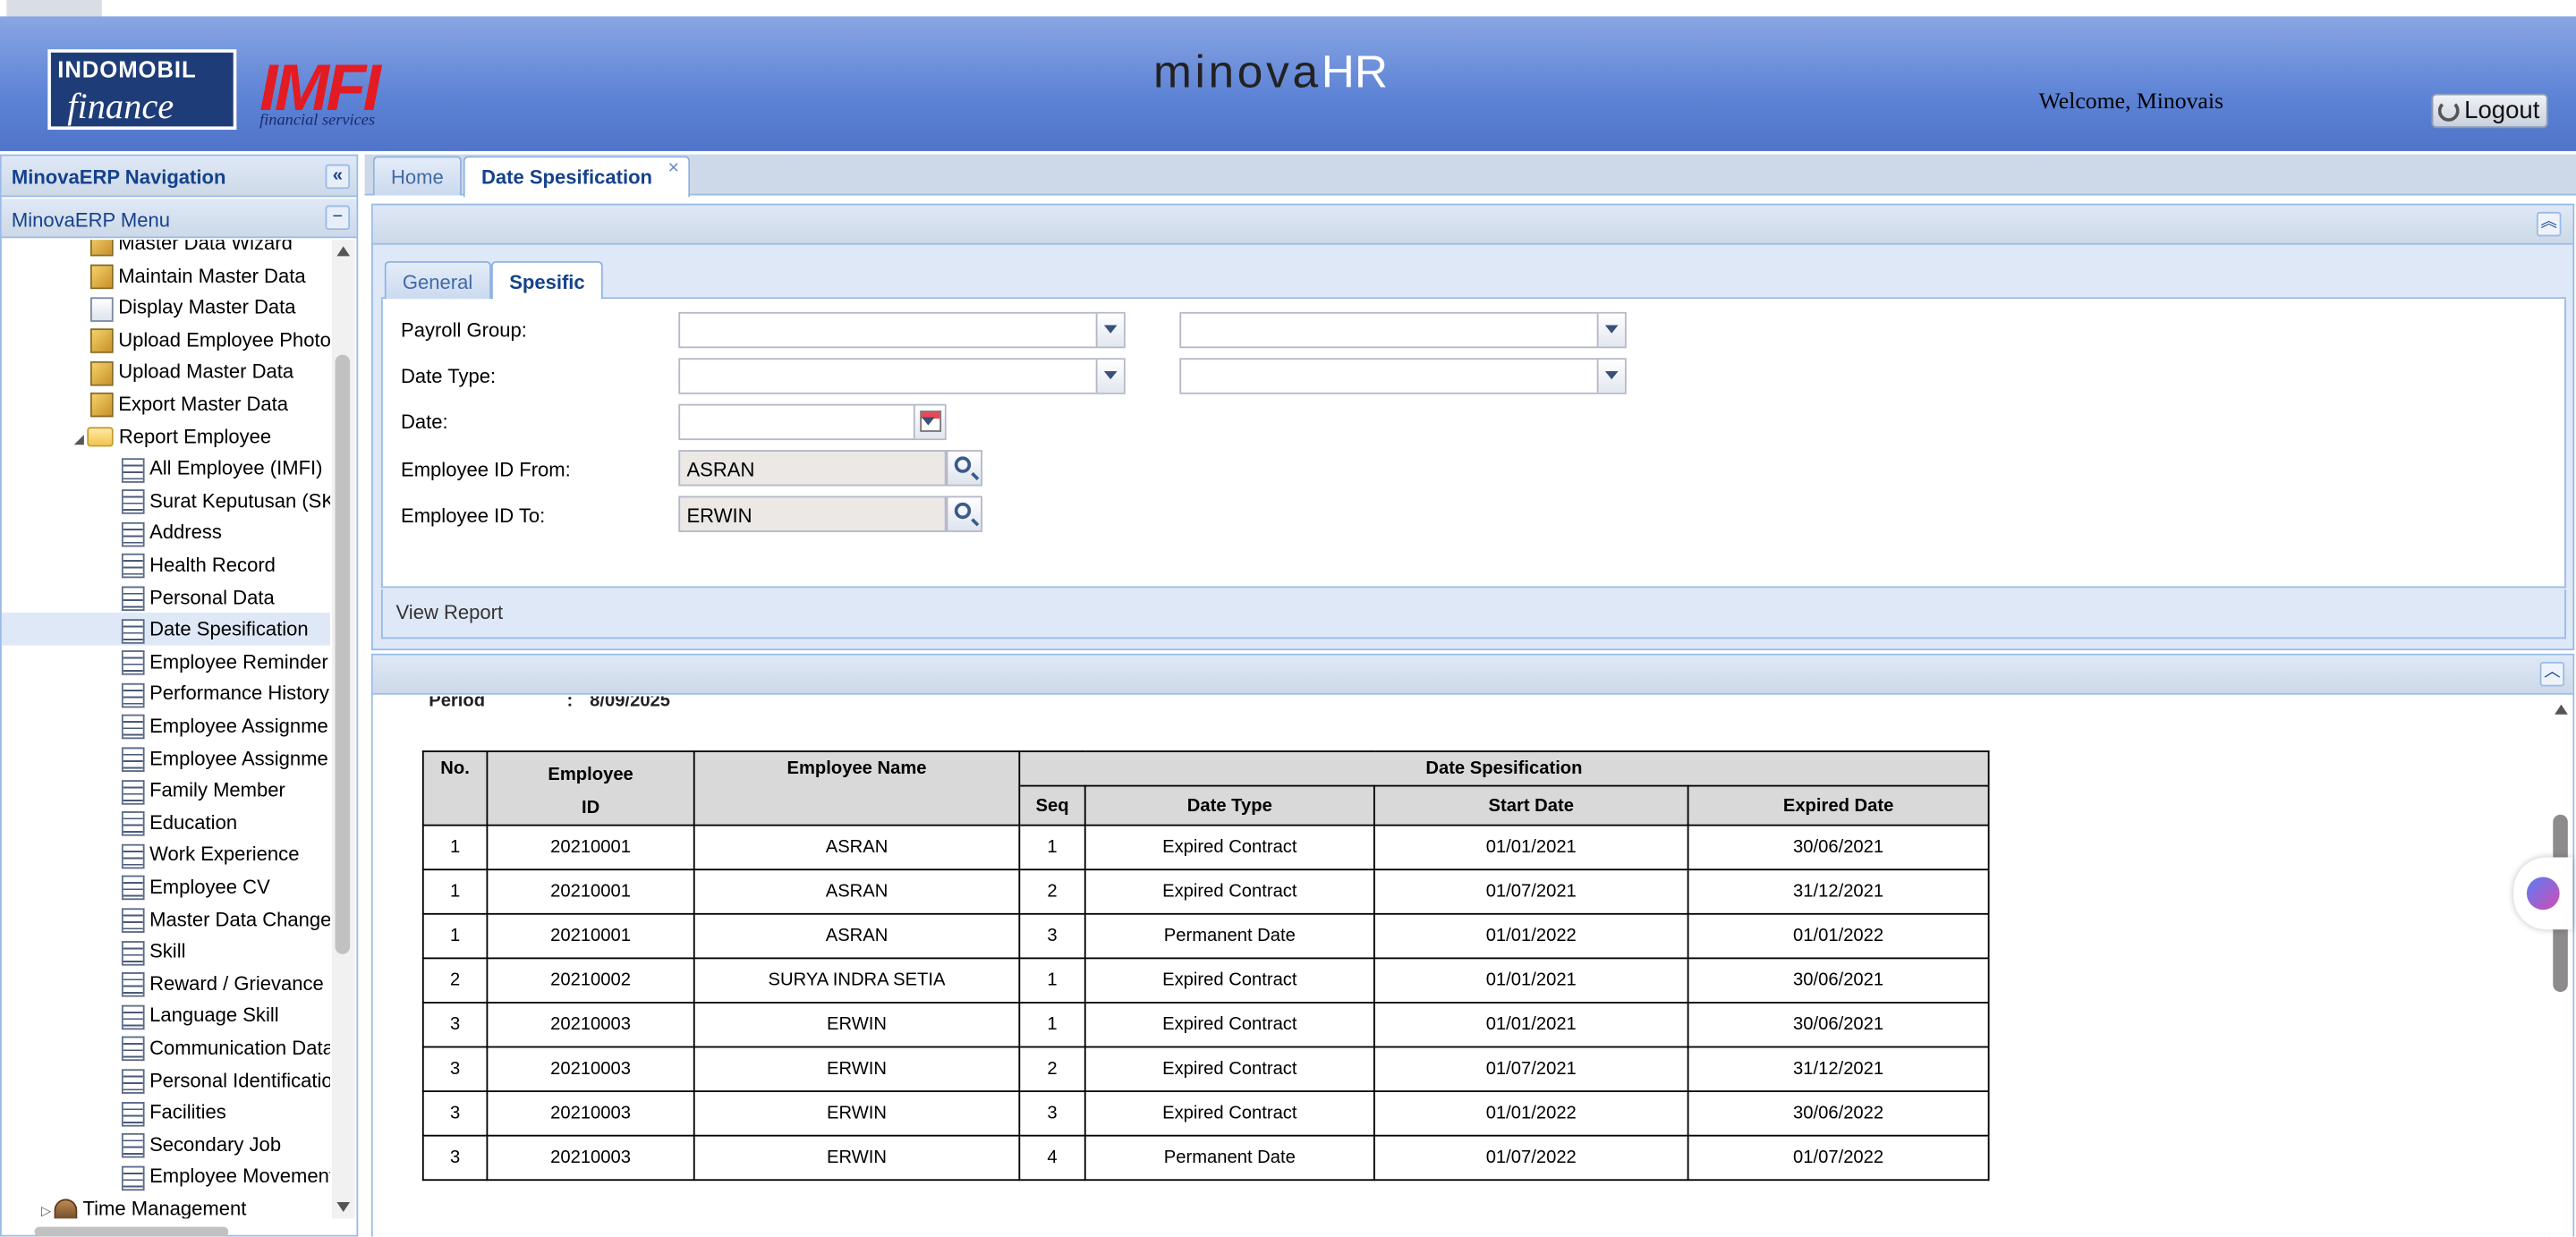 Image resolution: width=2576 pixels, height=1237 pixels. I want to click on sidebar-item: Master Data Change, so click(225, 919).